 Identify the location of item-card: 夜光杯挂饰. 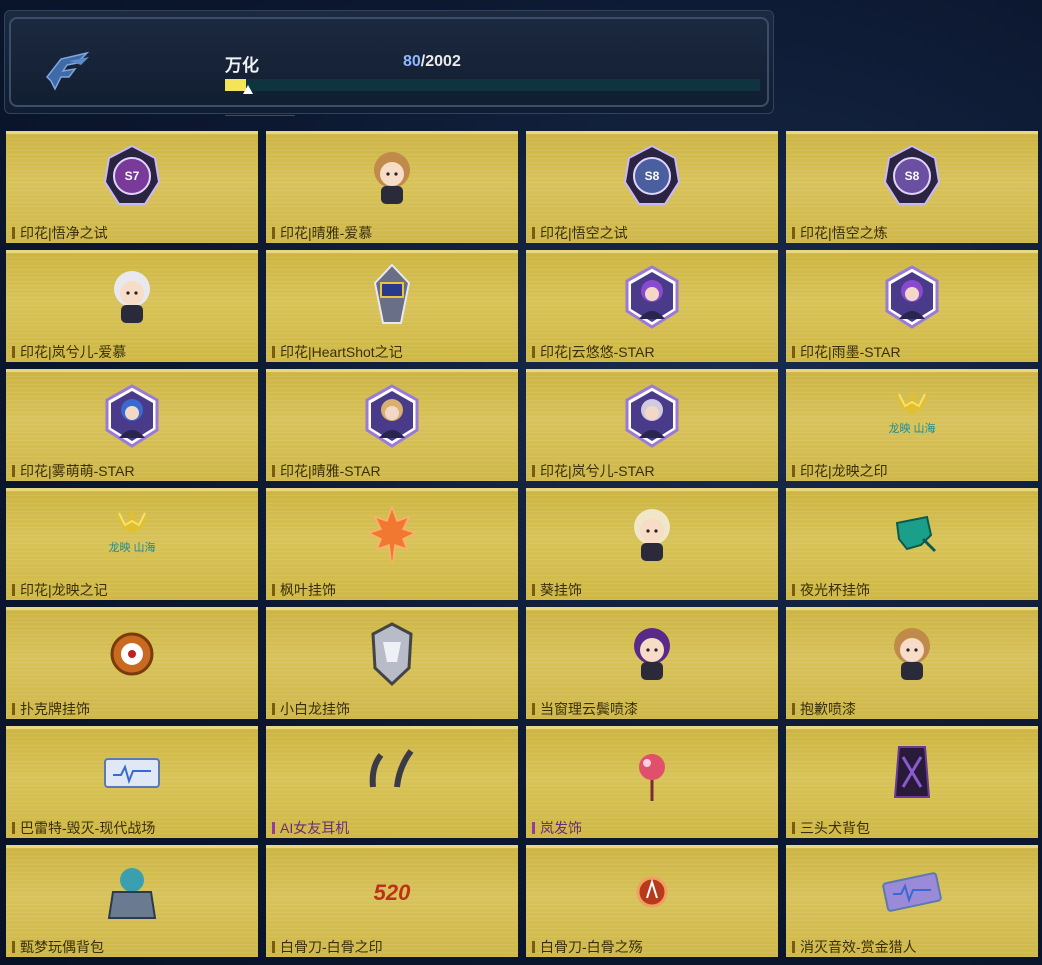
(912, 544).